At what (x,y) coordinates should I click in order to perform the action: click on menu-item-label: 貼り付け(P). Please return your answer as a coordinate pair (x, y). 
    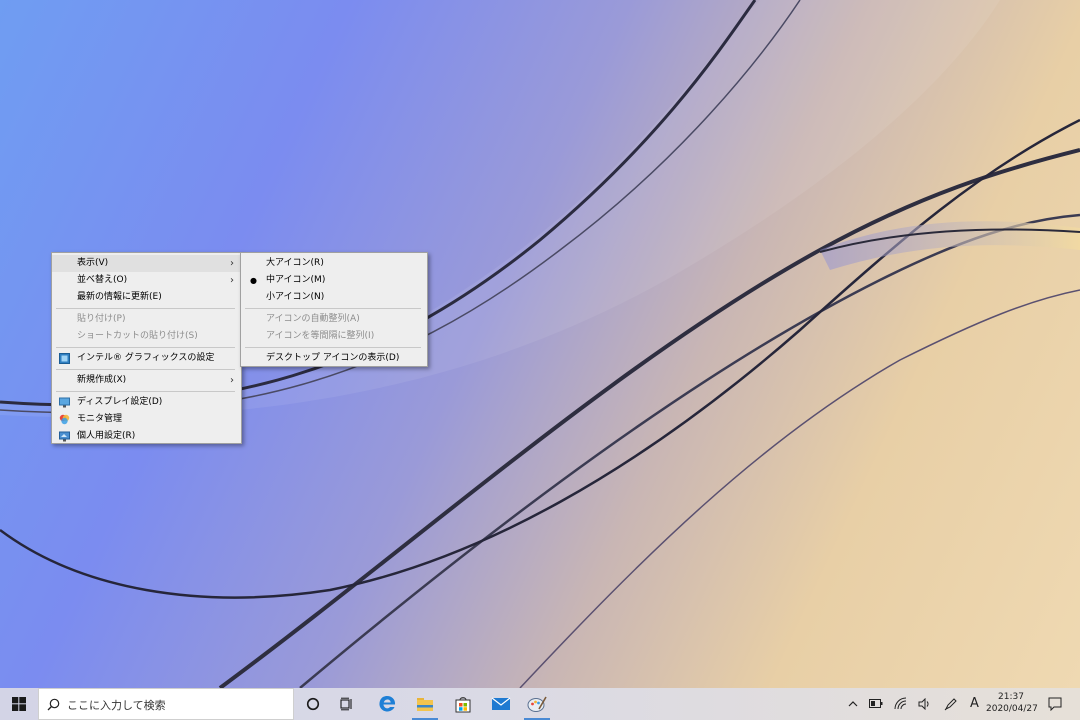
    Looking at the image, I should click on (101, 319).